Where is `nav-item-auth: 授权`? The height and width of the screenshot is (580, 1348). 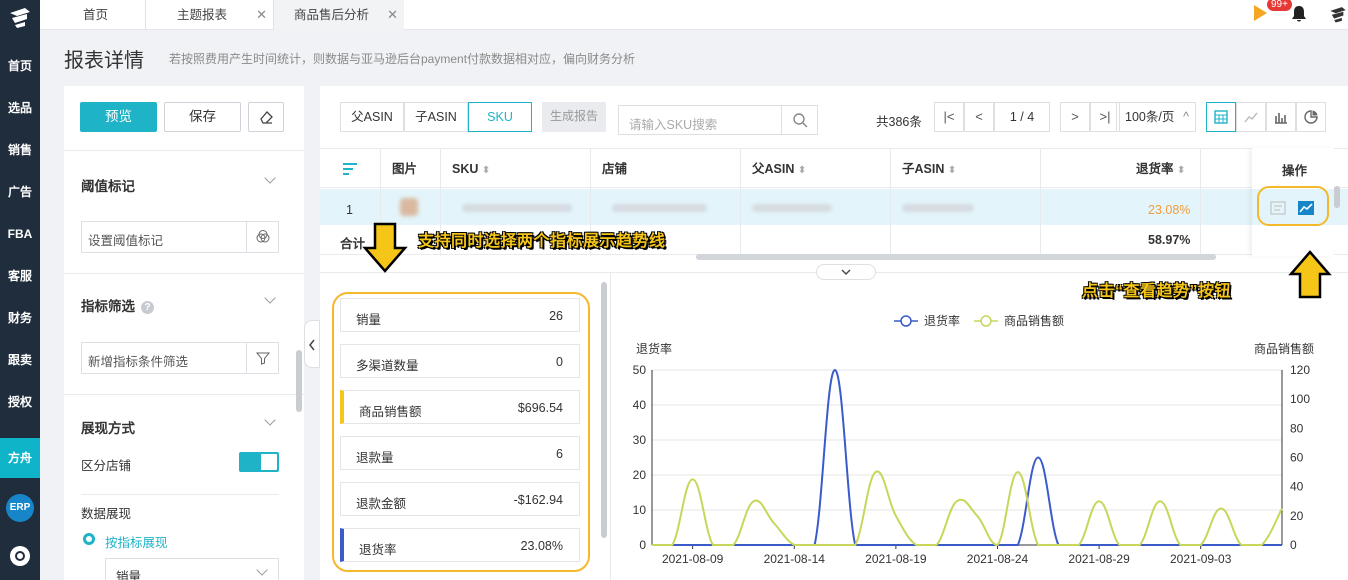
nav-item-auth: 授权 is located at coordinates (20, 402).